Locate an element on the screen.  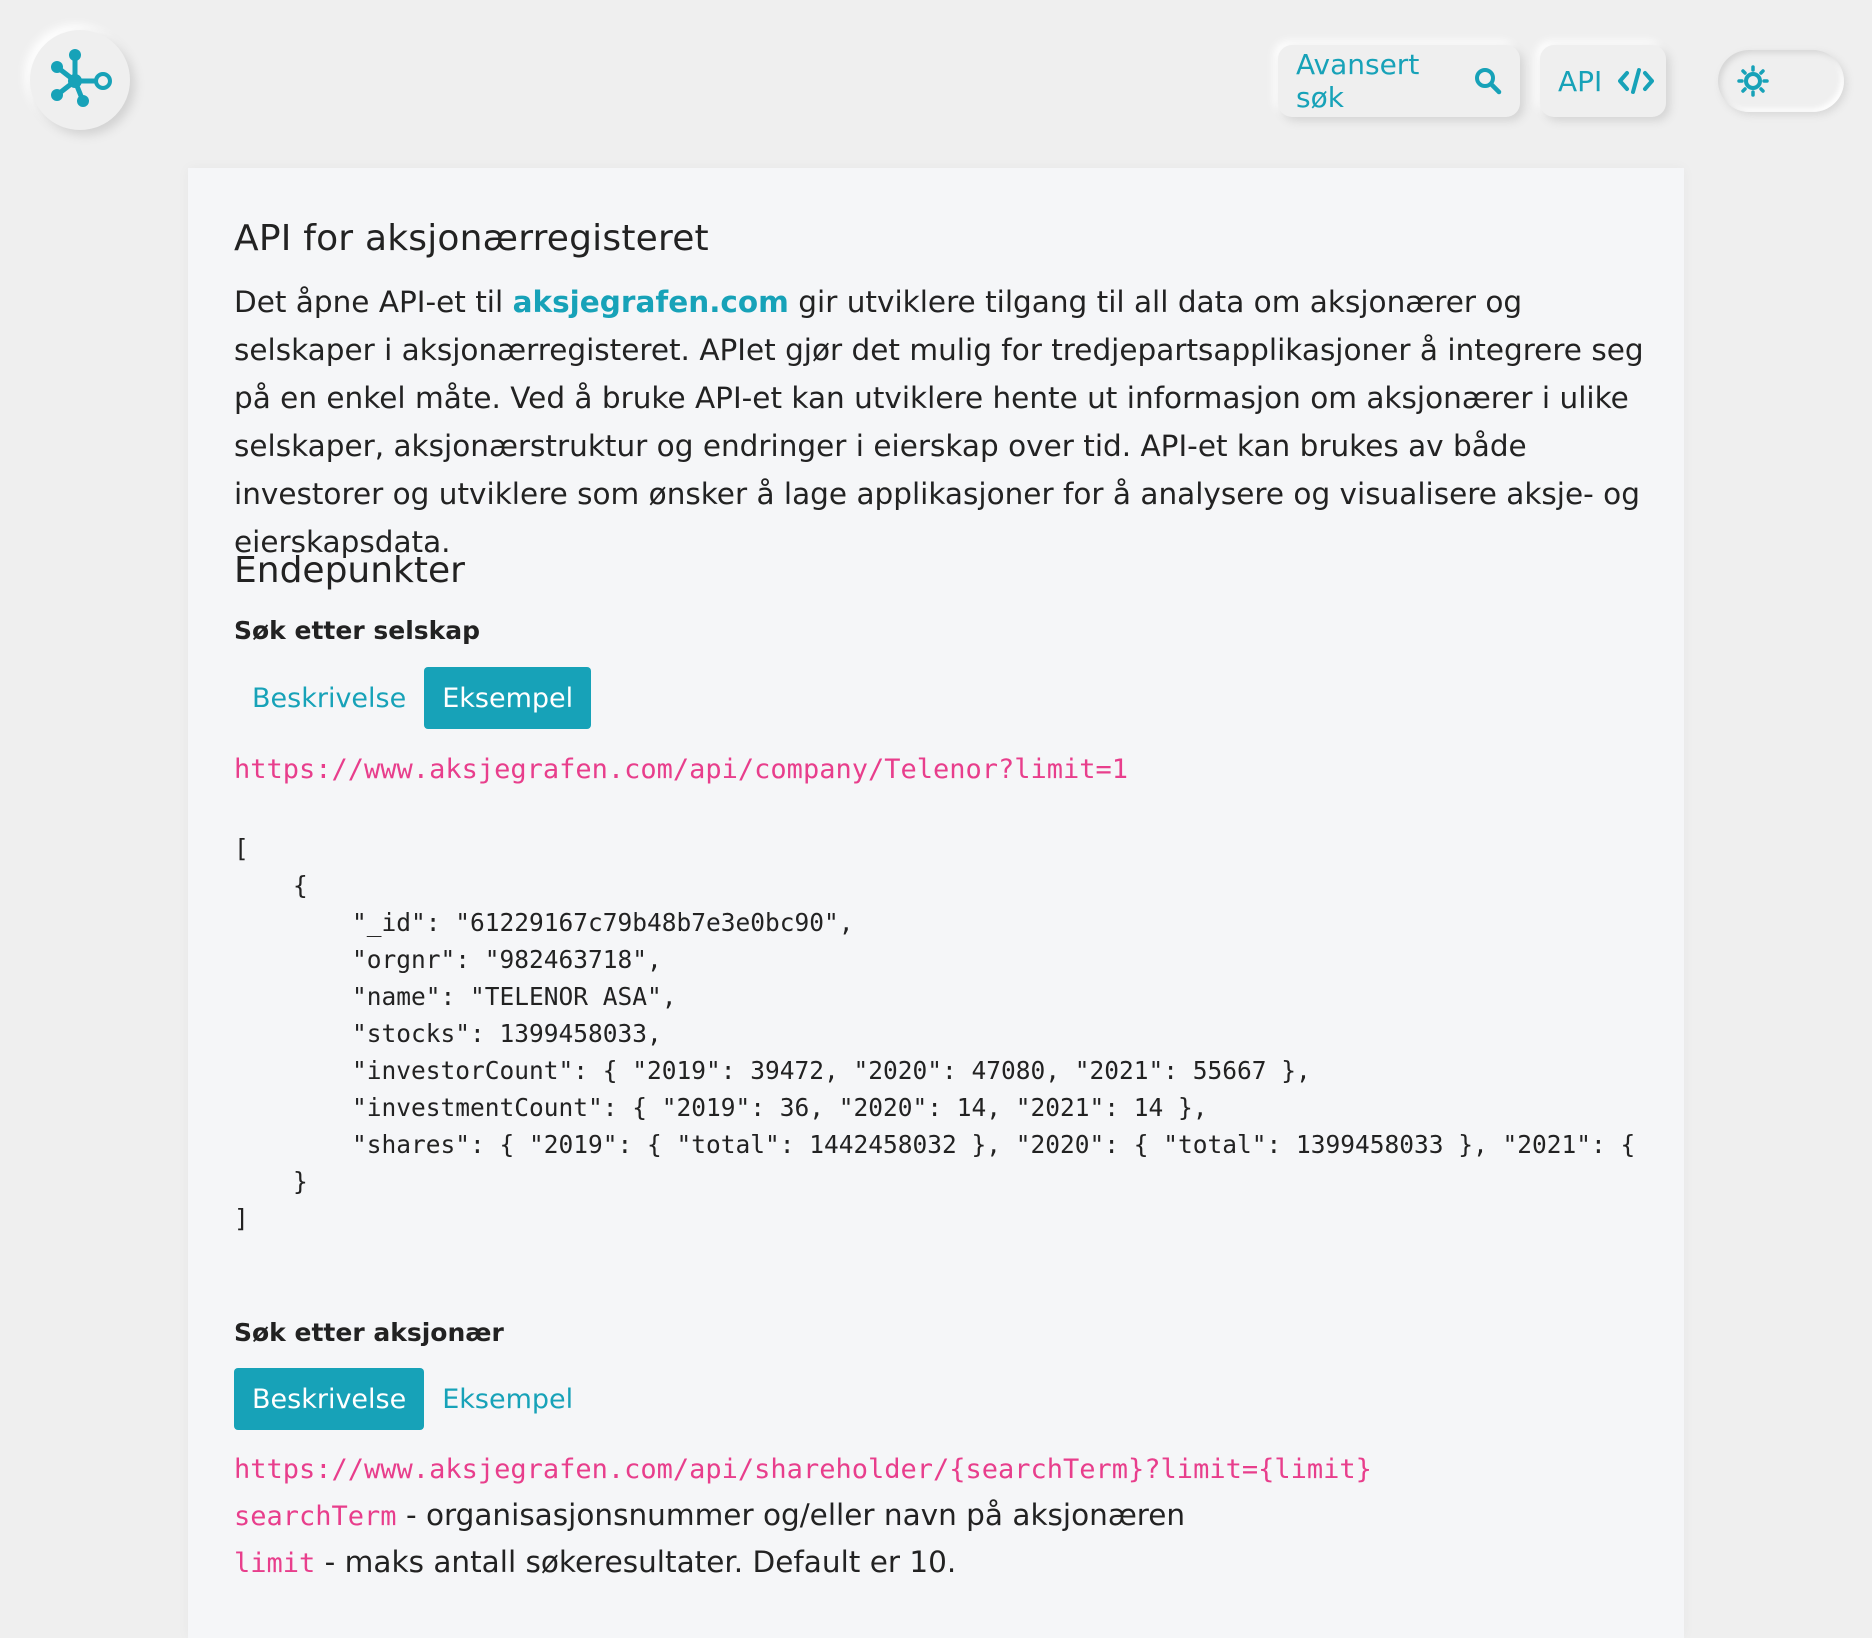
sun-icon is located at coordinates (1753, 81).